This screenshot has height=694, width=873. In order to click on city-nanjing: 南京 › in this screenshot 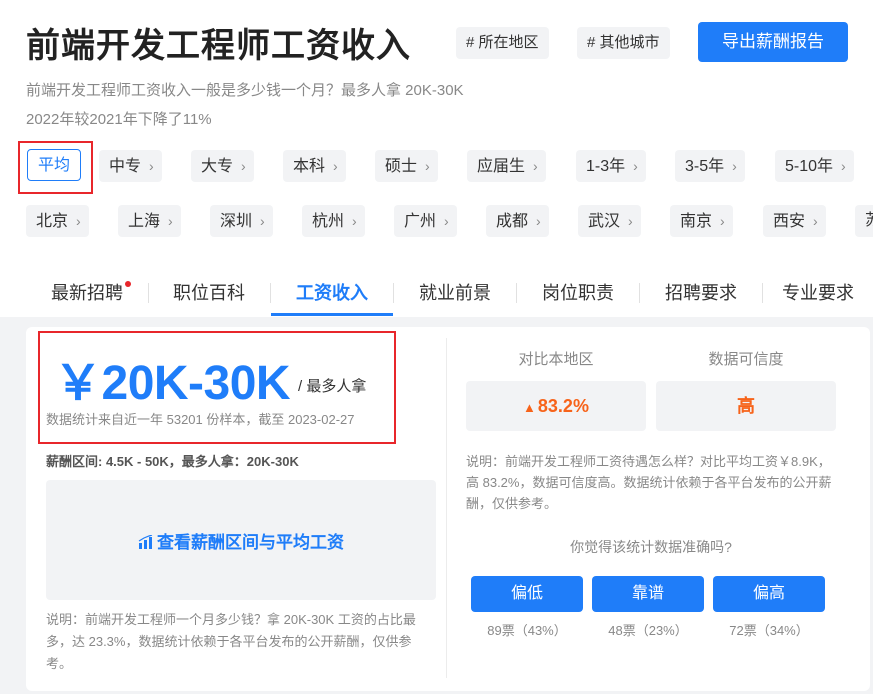, I will do `click(701, 221)`.